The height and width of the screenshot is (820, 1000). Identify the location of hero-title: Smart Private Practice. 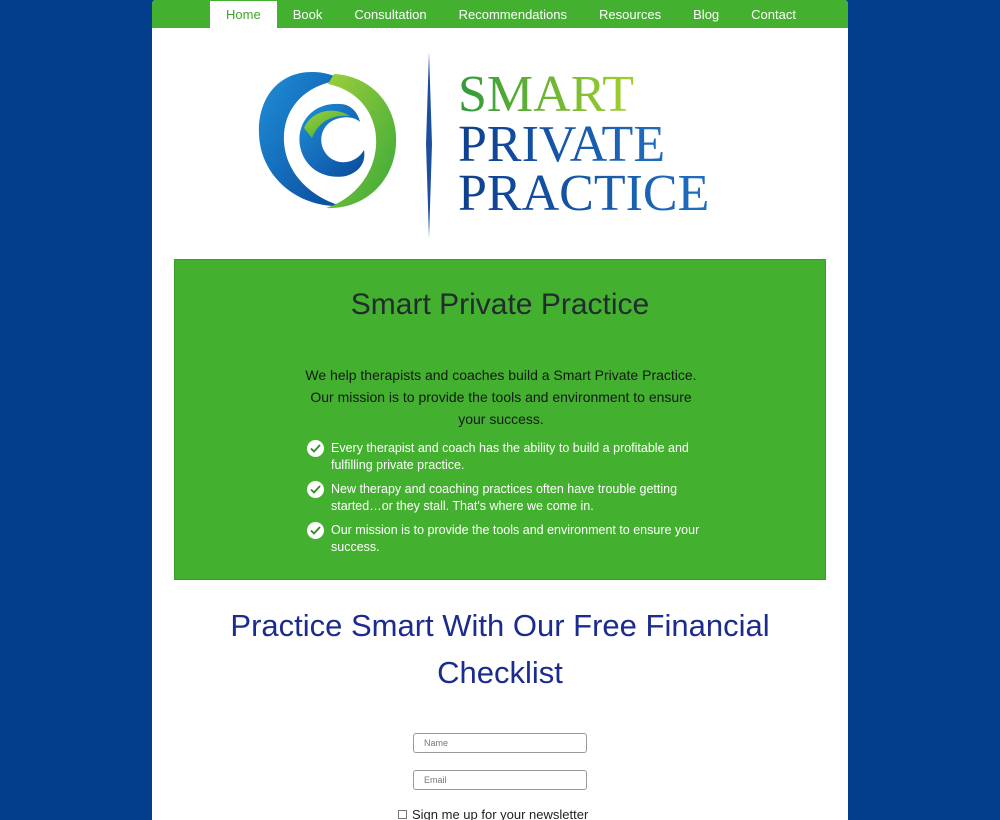
(500, 304).